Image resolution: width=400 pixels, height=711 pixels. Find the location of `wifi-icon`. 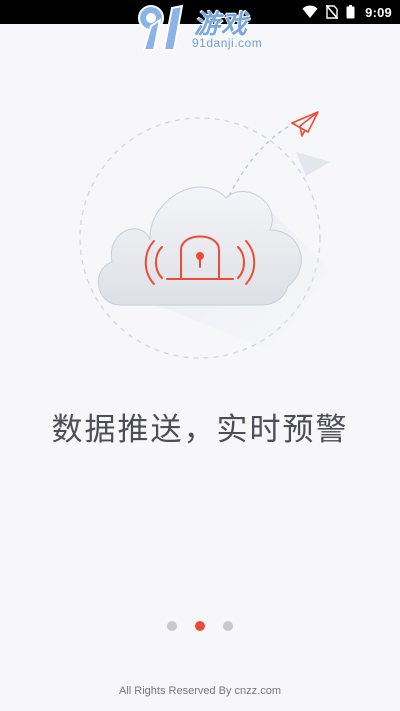

wifi-icon is located at coordinates (310, 11).